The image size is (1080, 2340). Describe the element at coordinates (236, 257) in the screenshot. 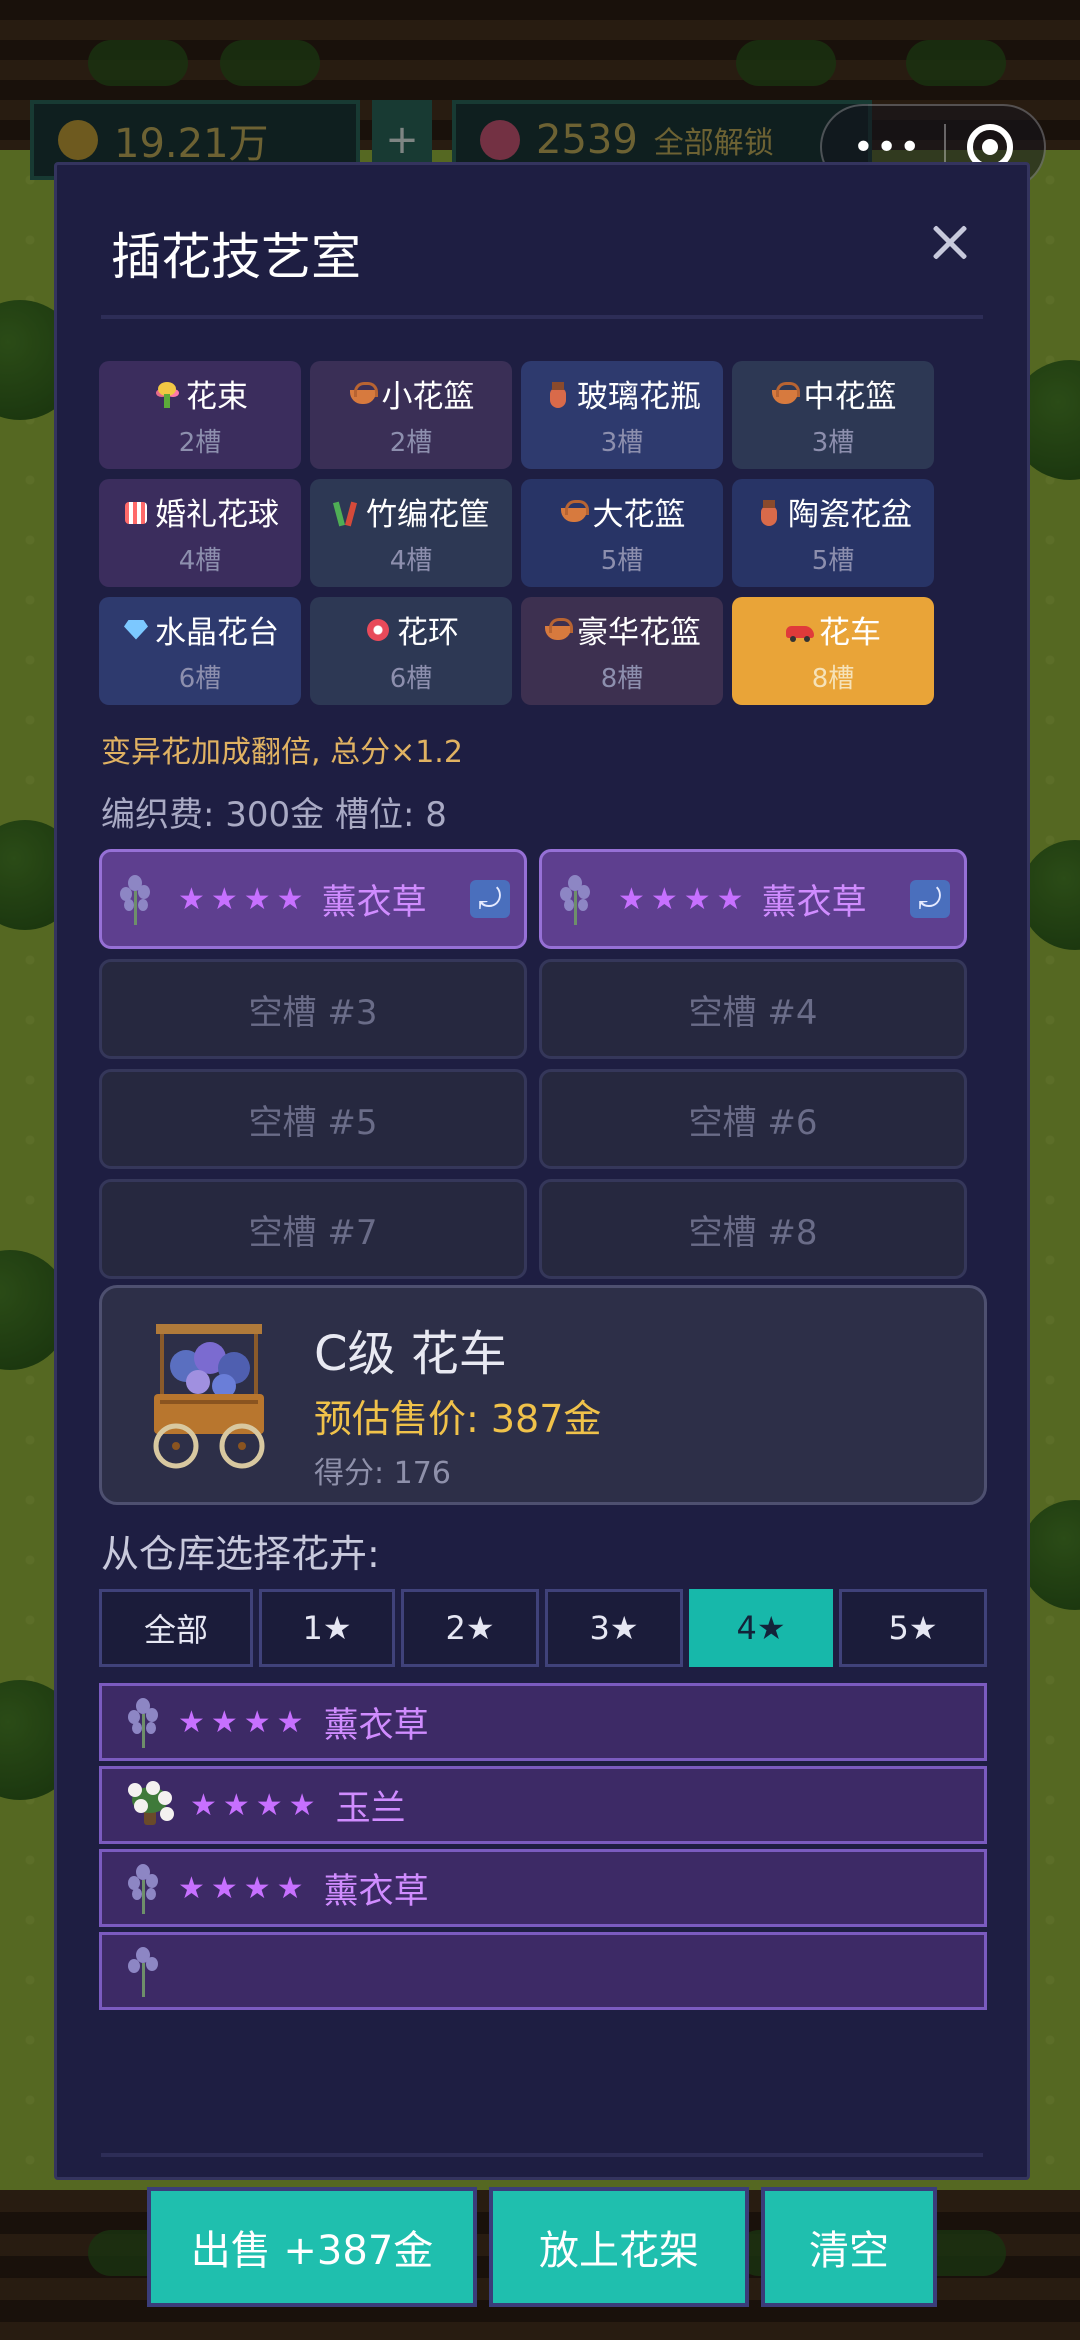

I see `modal-title: 插花技艺室` at that location.